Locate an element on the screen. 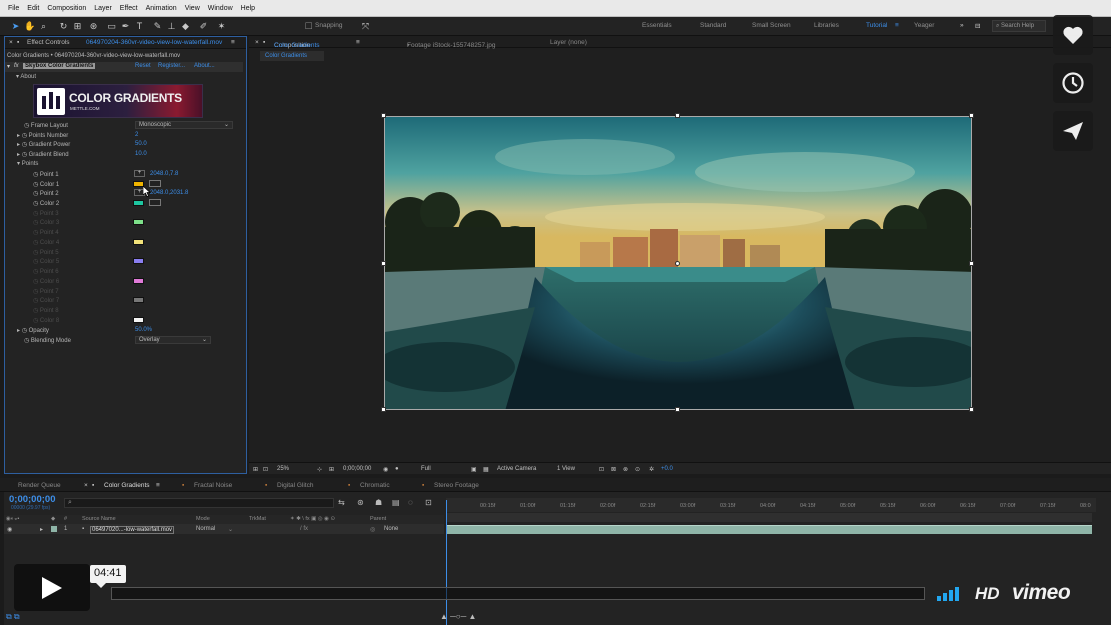 This screenshot has height=625, width=1111. watch-later-button is located at coordinates (1073, 83).